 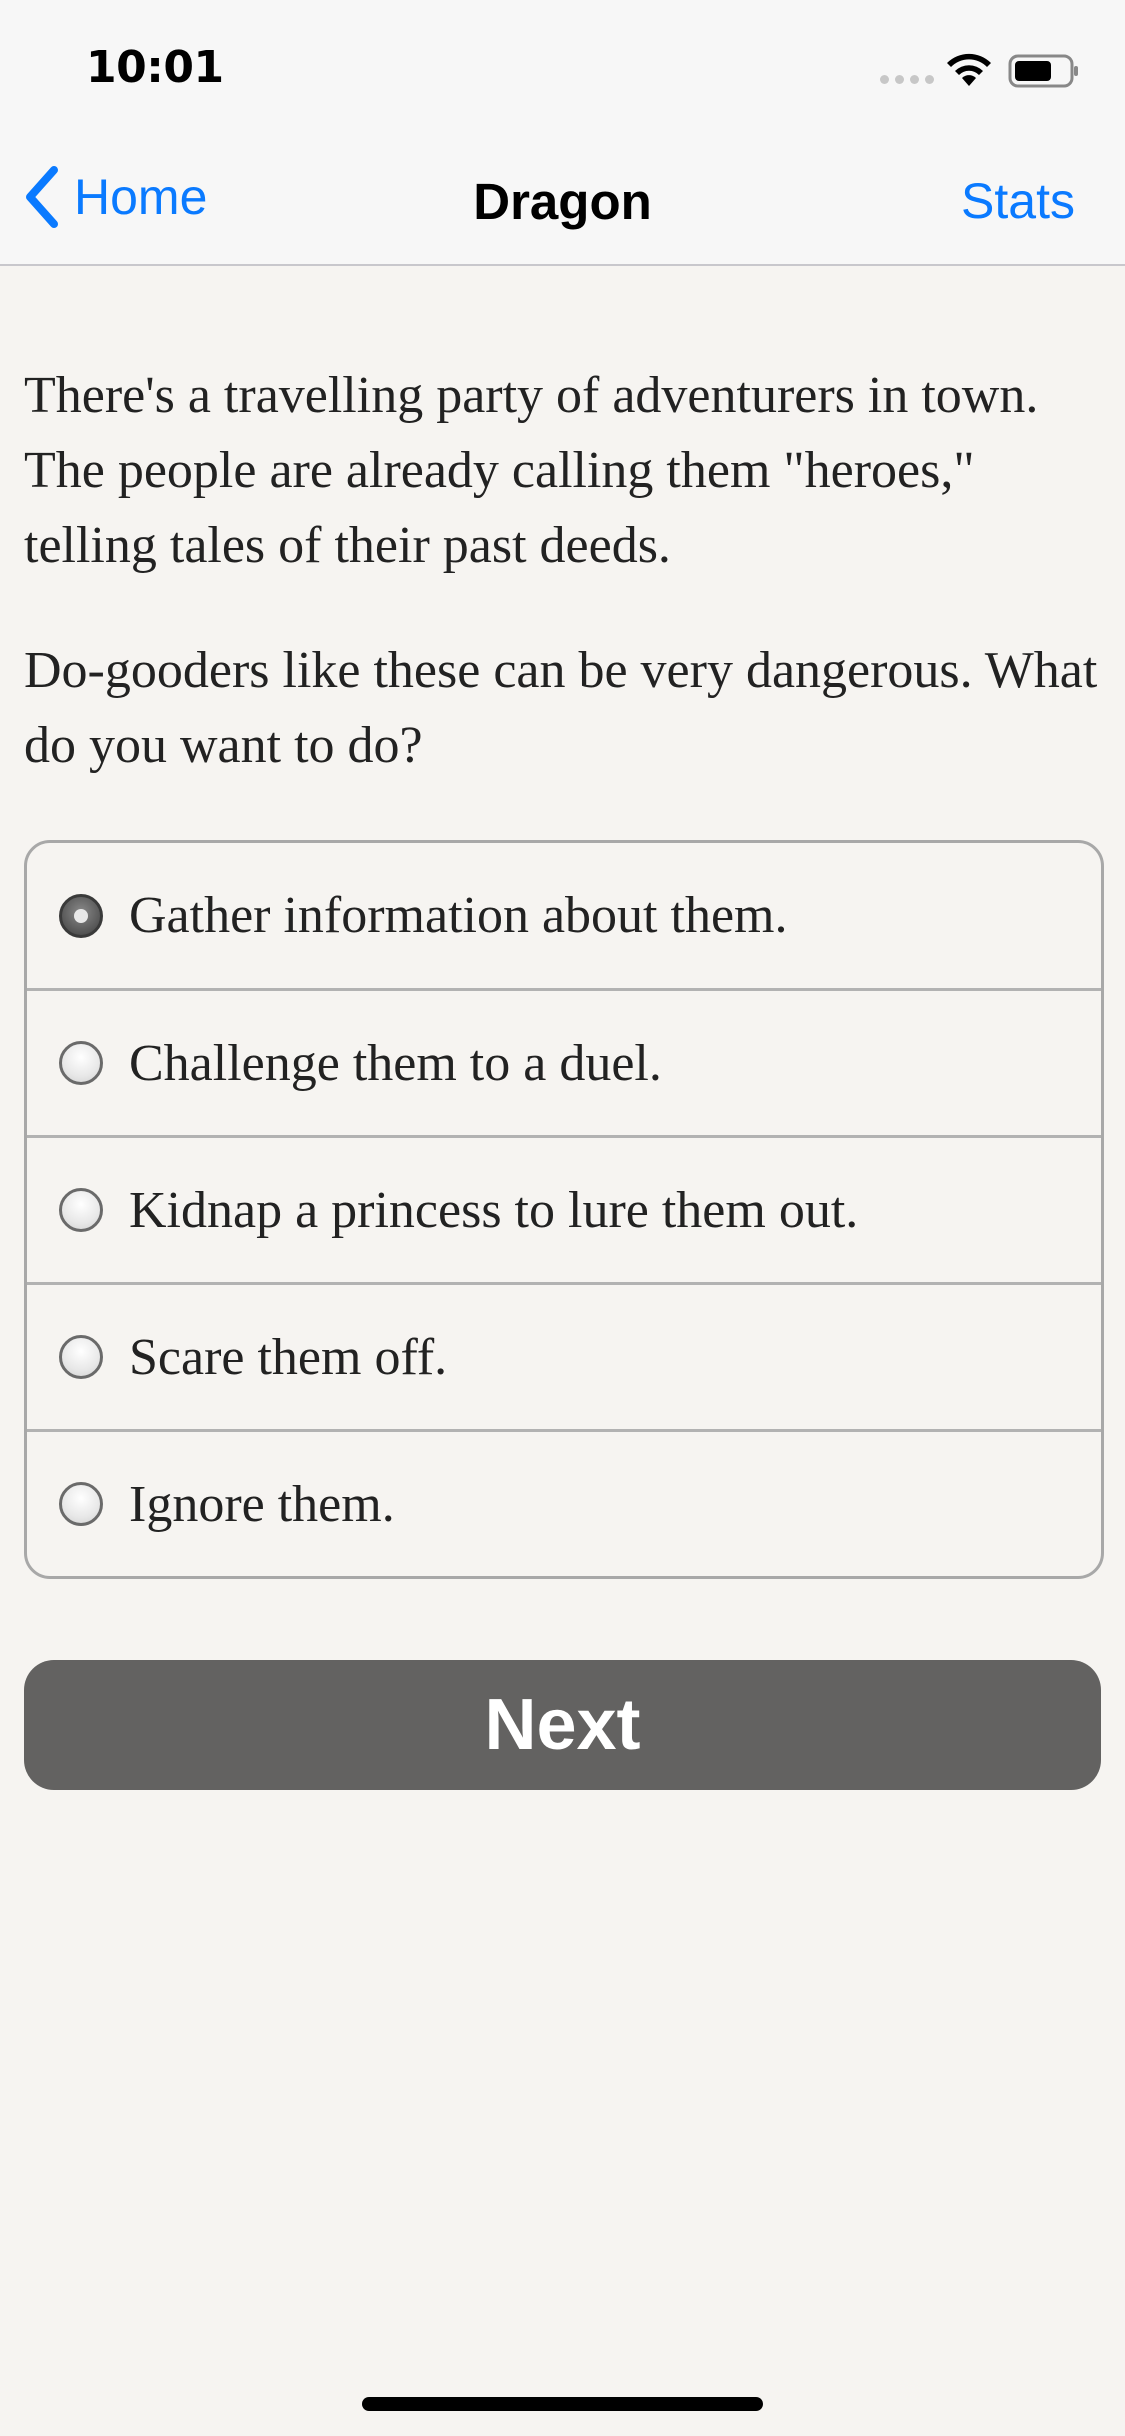 What do you see at coordinates (564, 1355) in the screenshot?
I see `choice-option: Scare them off.` at bounding box center [564, 1355].